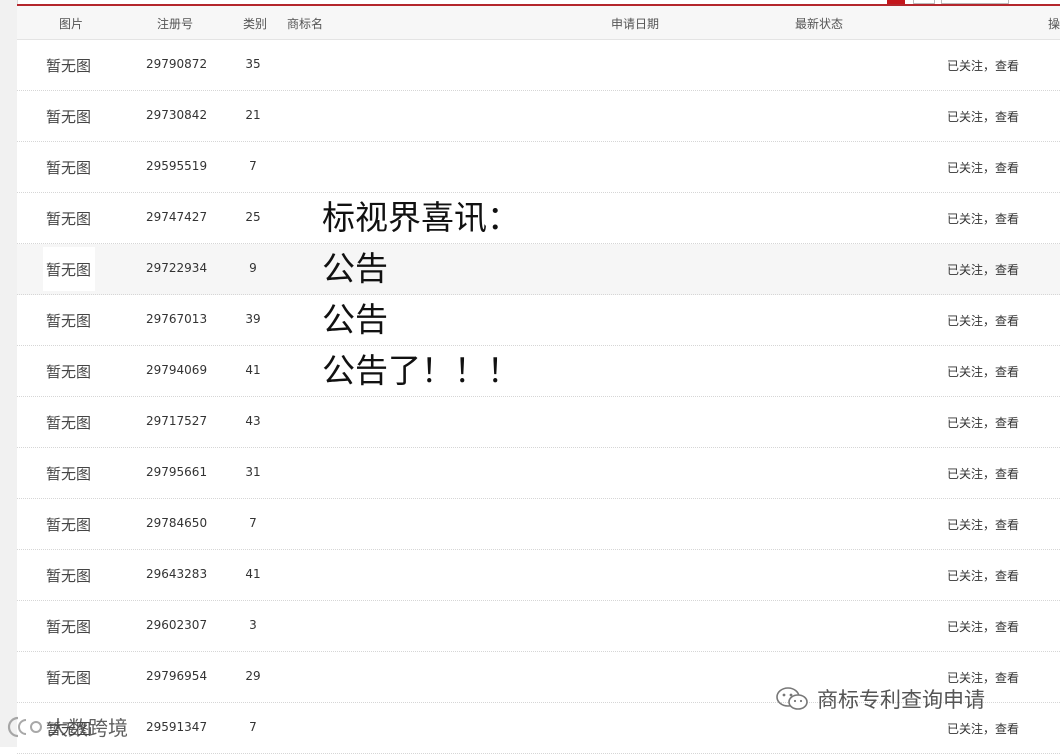  What do you see at coordinates (71, 24) in the screenshot?
I see `header-image: 图片` at bounding box center [71, 24].